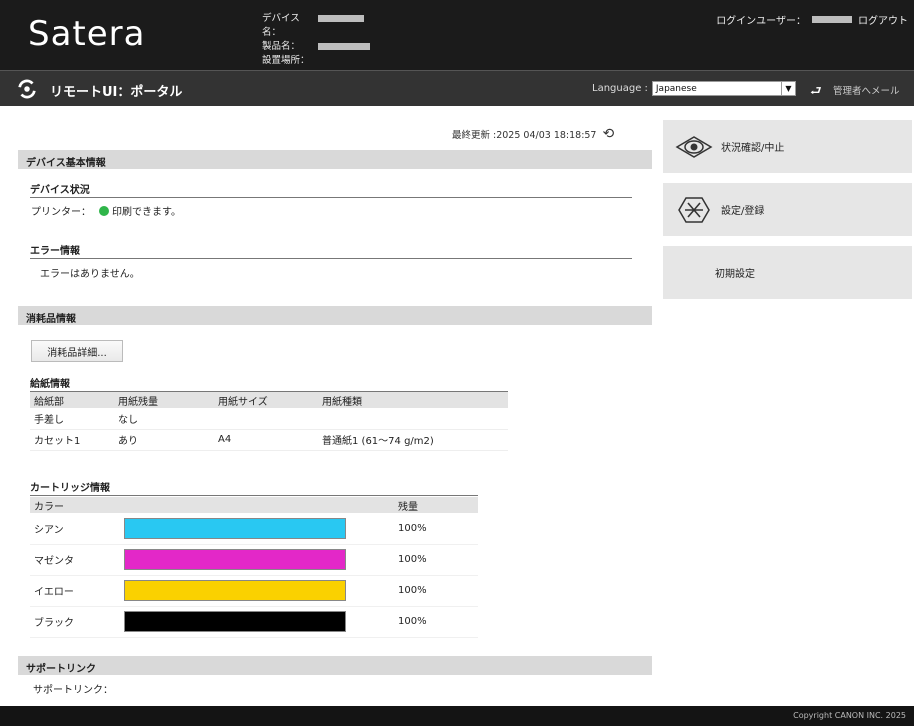 The height and width of the screenshot is (726, 914). What do you see at coordinates (787, 146) in the screenshot?
I see `status-monitor-button: 状況確認/中止` at bounding box center [787, 146].